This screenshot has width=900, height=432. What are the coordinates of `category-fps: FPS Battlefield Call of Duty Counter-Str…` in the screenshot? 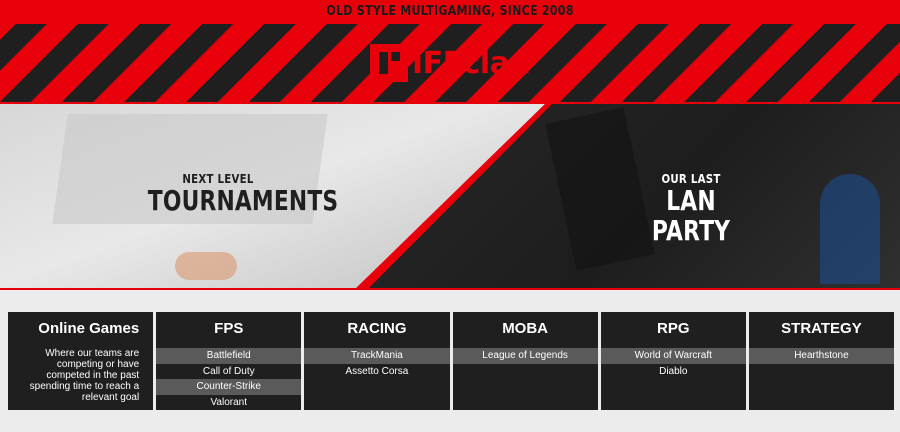 It's located at (229, 361).